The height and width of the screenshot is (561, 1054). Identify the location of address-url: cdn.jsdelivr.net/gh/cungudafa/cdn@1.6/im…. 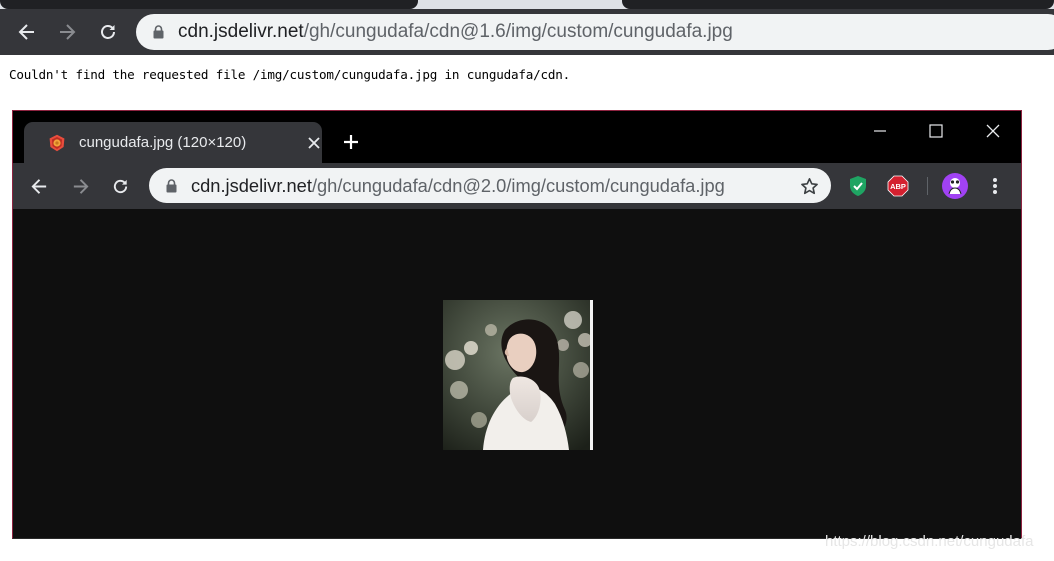
(455, 32).